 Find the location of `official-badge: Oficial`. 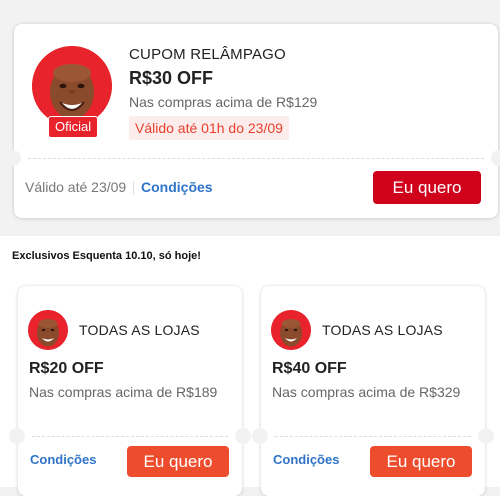

official-badge: Oficial is located at coordinates (73, 127).